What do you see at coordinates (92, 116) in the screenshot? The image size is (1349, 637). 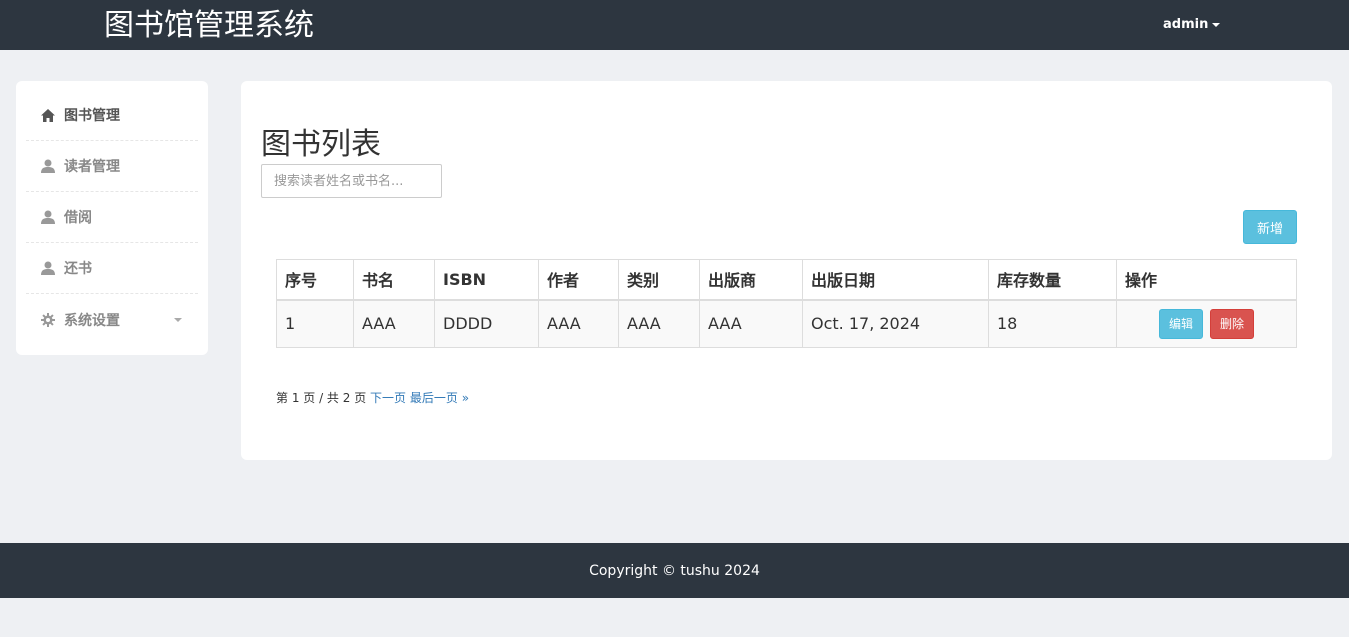 I see `sidebar-item-label: 图书管理` at bounding box center [92, 116].